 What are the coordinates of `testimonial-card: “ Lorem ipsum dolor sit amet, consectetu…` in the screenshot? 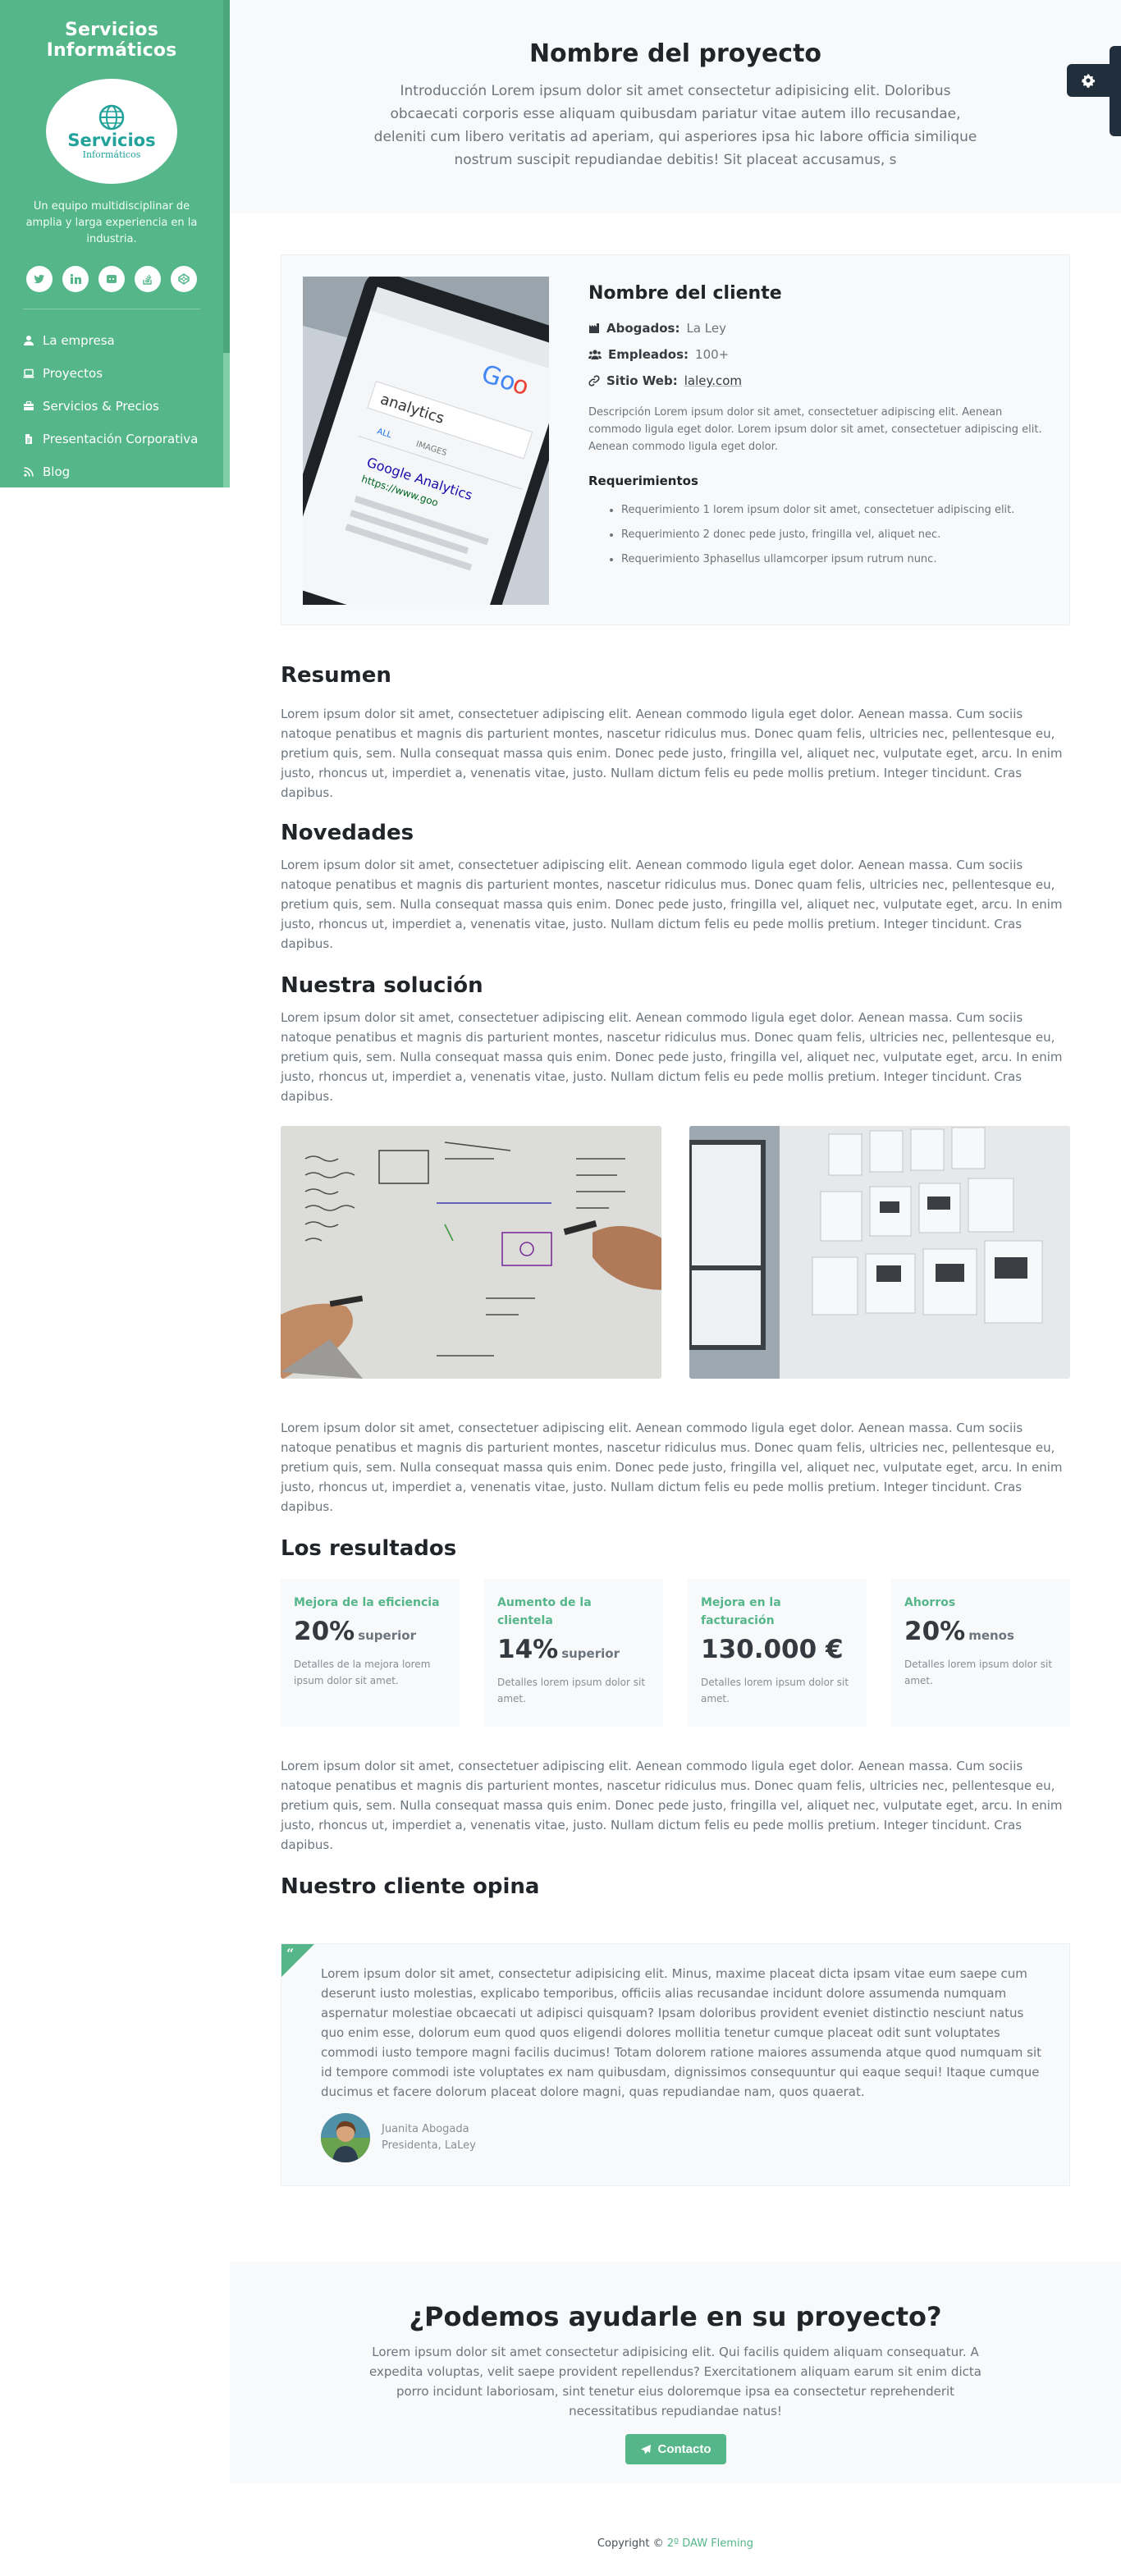 It's located at (675, 2064).